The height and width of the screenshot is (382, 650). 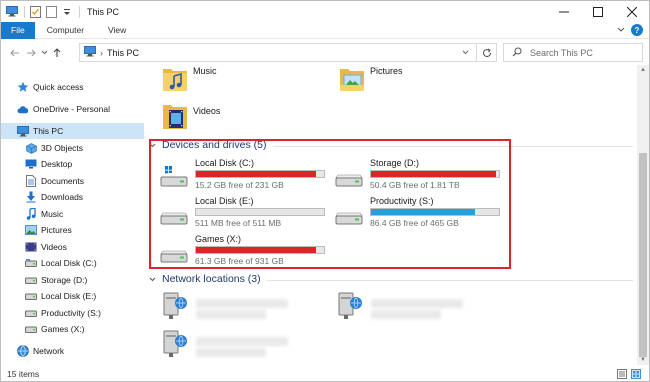 I want to click on folder-pictures: Pictures, so click(x=370, y=78).